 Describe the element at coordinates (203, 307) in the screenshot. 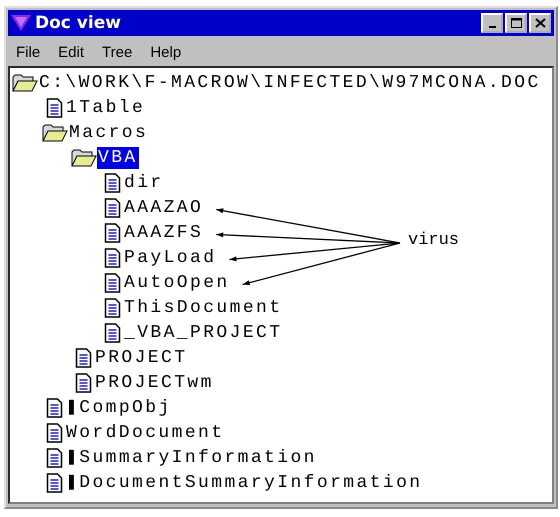

I see `file-entry: ThisDocument` at that location.